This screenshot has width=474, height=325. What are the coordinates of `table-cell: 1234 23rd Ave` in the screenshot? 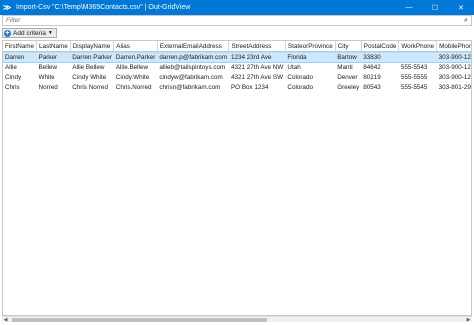 It's located at (257, 57).